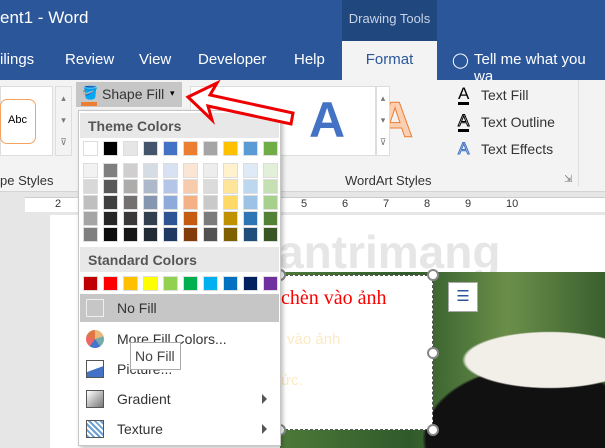 The height and width of the screenshot is (448, 605). What do you see at coordinates (504, 95) in the screenshot?
I see `text-fill-button: Text Fill` at bounding box center [504, 95].